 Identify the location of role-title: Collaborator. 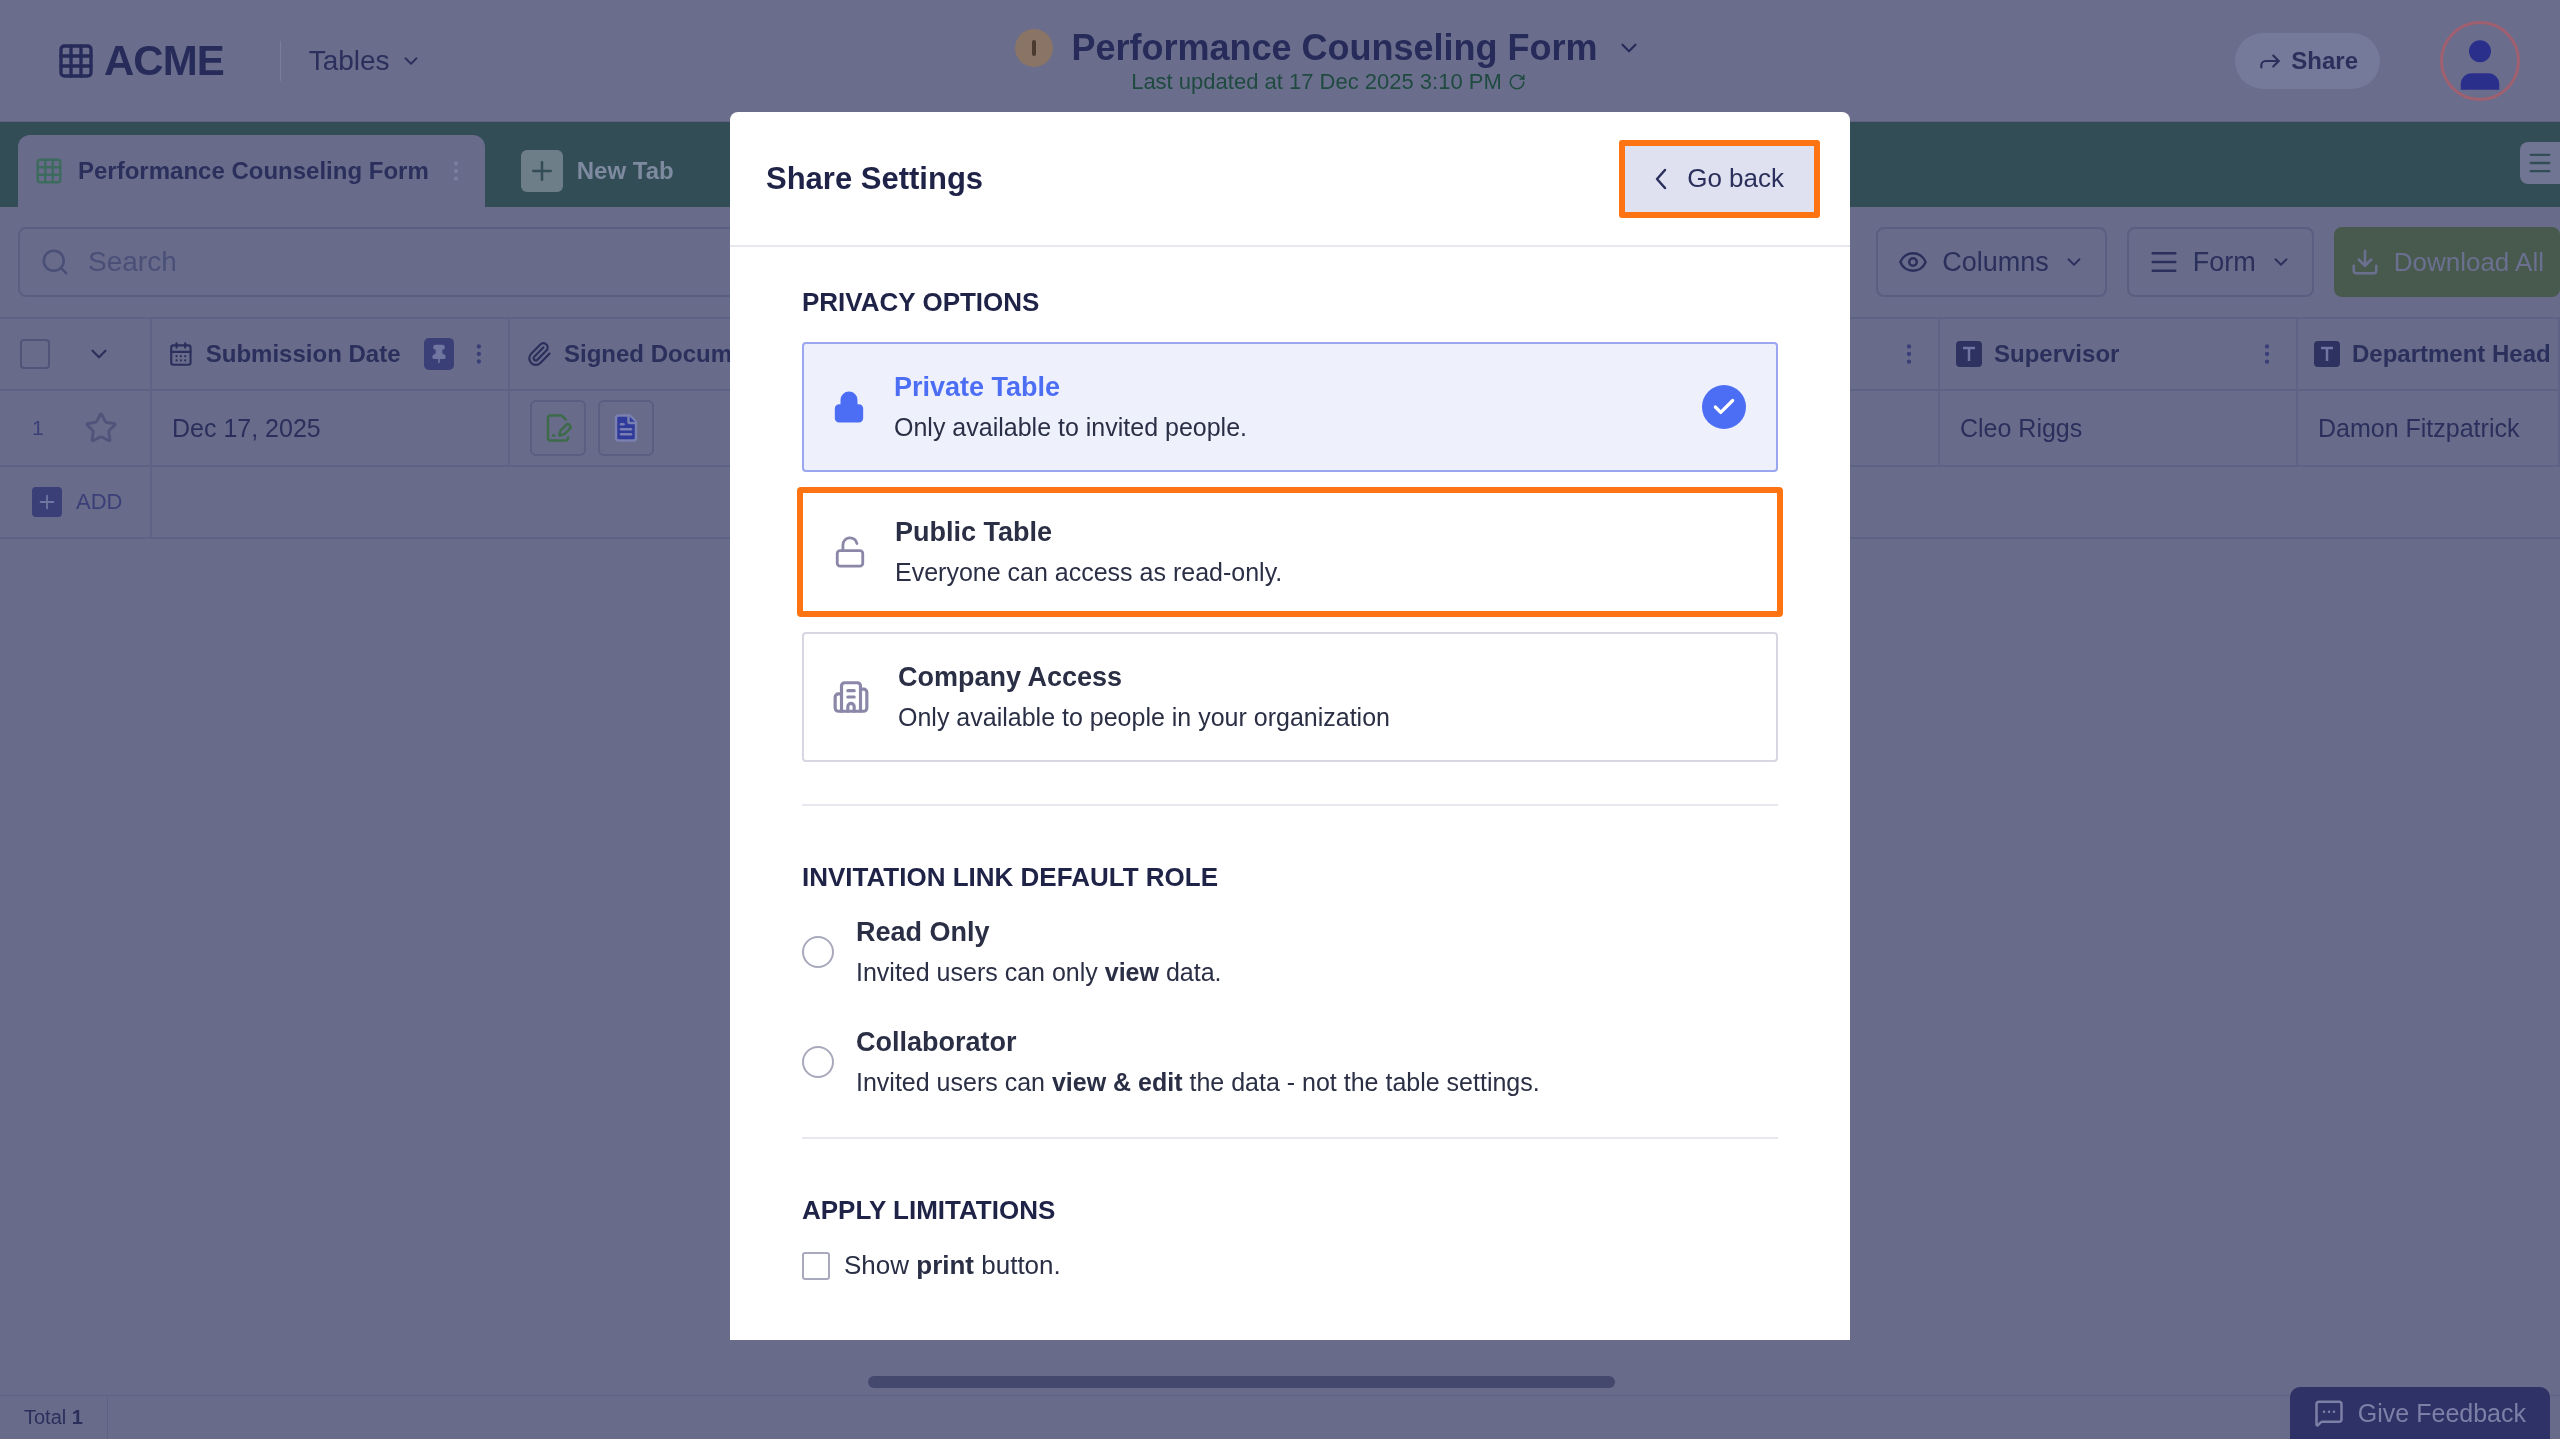
(937, 1042).